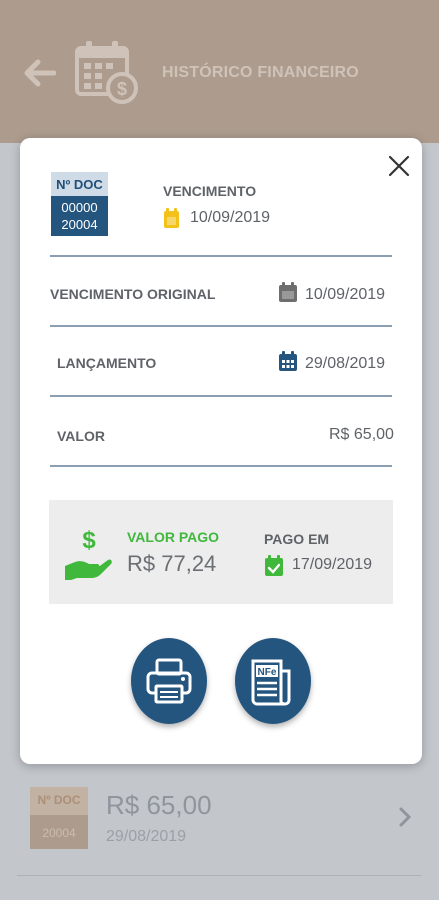 Image resolution: width=439 pixels, height=900 pixels. Describe the element at coordinates (133, 294) in the screenshot. I see `original-due-date-label: VENCIMENTO ORIGINAL` at that location.